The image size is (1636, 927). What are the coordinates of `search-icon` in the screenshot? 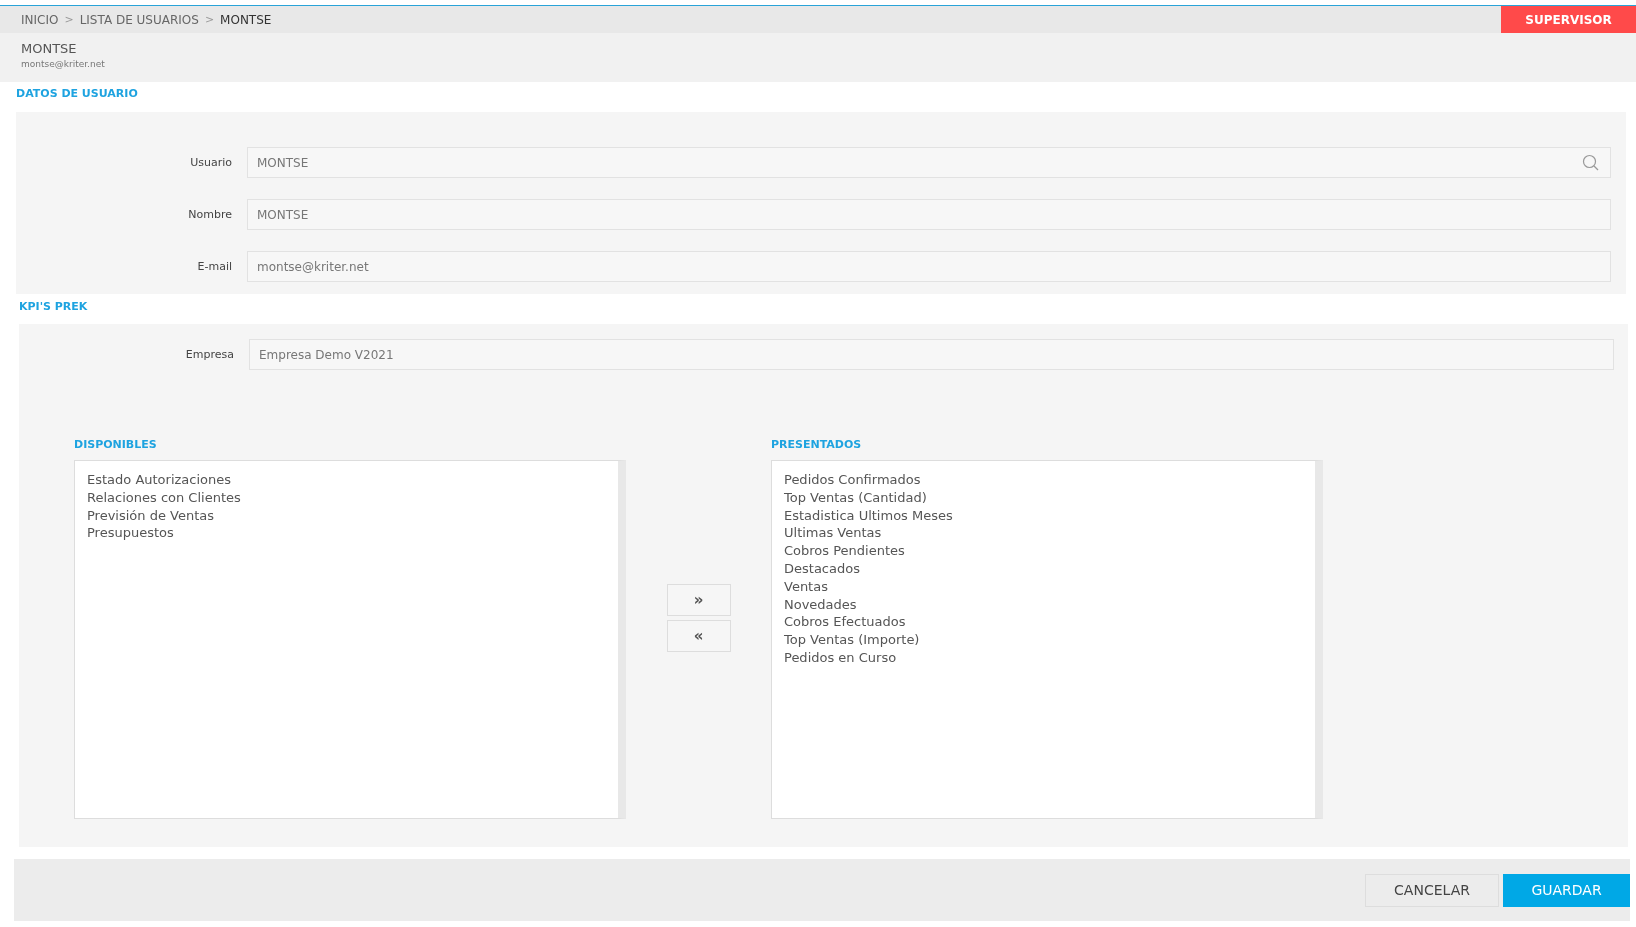 It's located at (1591, 162).